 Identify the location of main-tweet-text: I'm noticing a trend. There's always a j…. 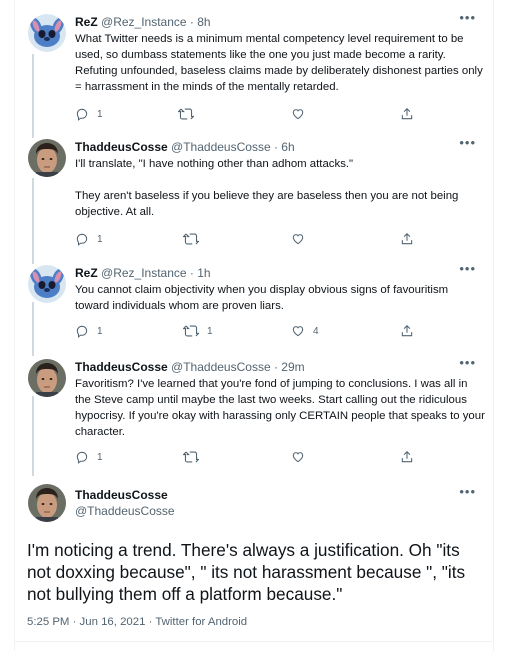
(246, 572).